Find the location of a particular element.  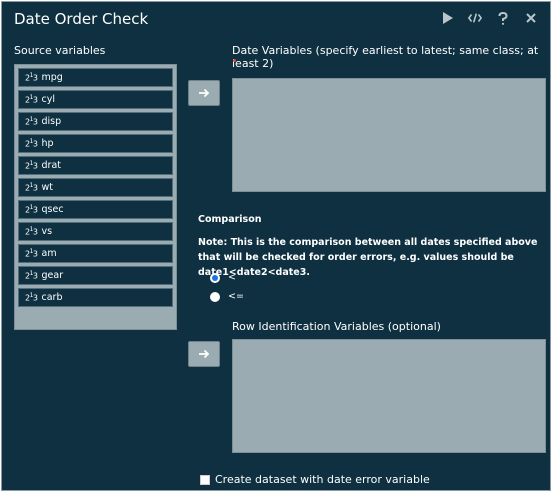

checkbox is located at coordinates (205, 479).